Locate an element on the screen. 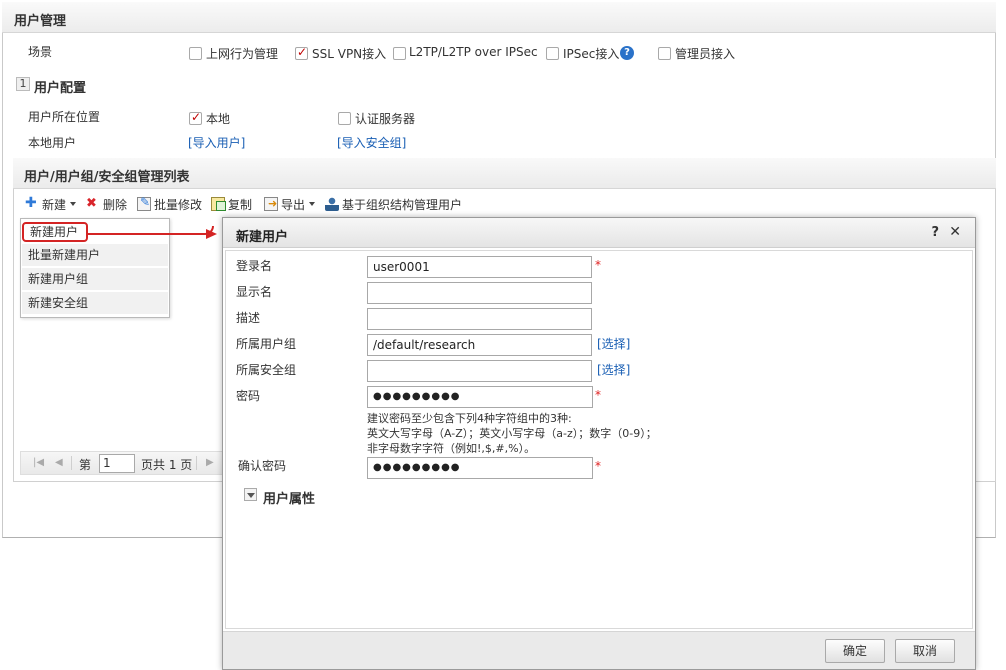 This screenshot has width=1006, height=670. user-group-select-link: [选择] is located at coordinates (613, 343).